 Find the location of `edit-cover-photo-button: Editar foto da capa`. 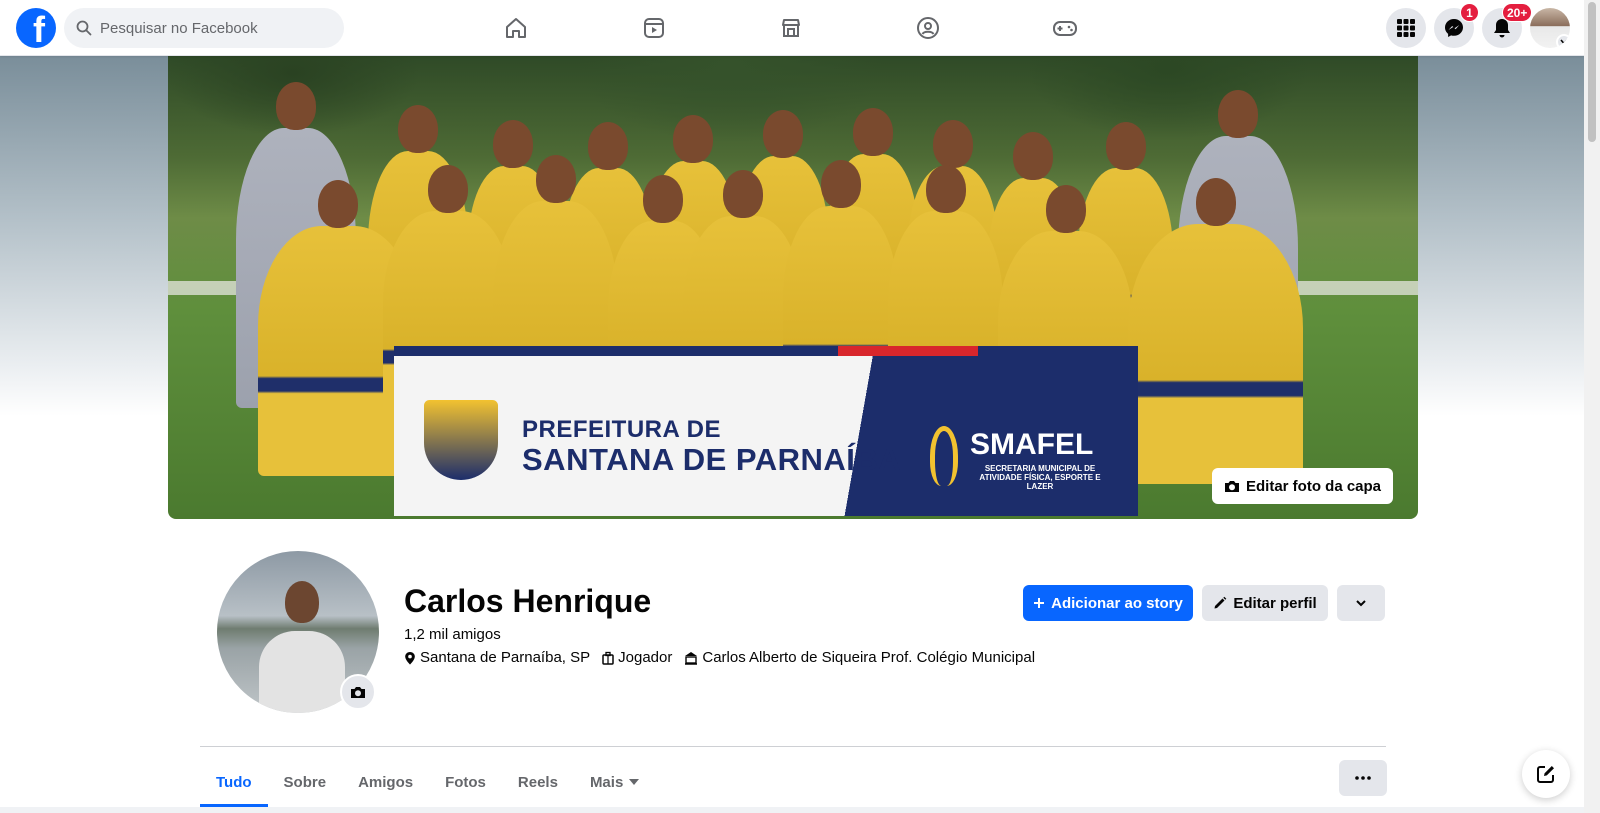

edit-cover-photo-button: Editar foto da capa is located at coordinates (1303, 486).